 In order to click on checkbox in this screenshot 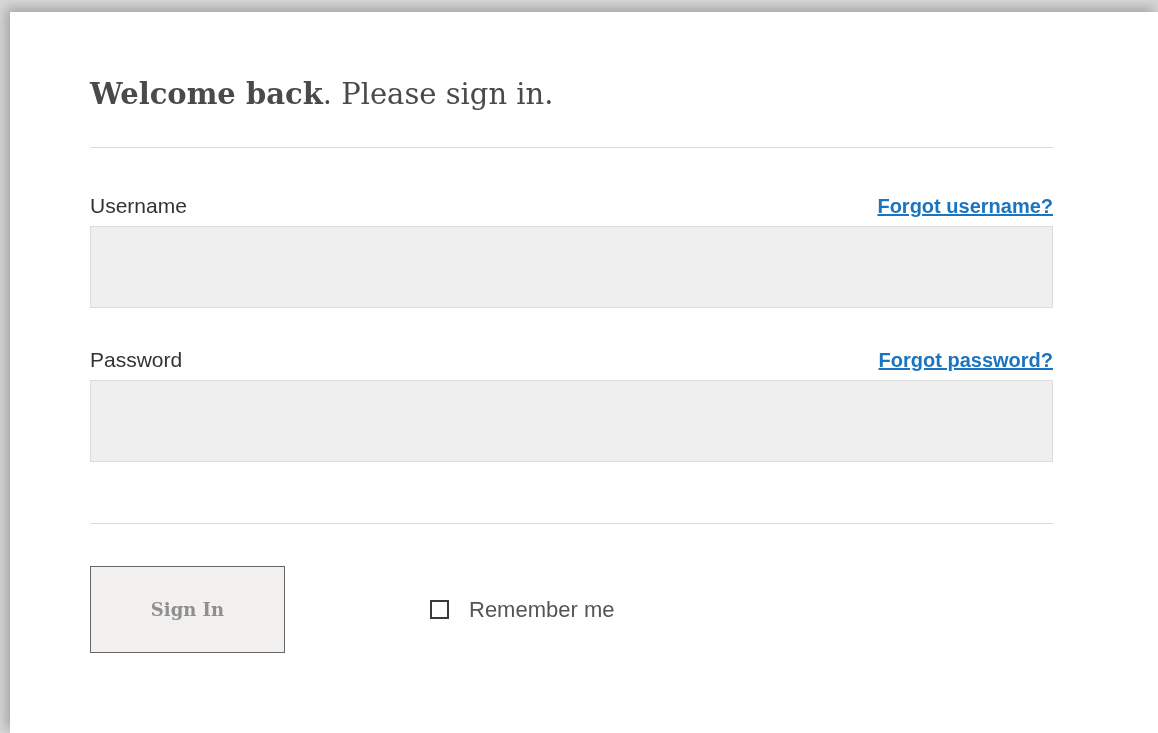, I will do `click(439, 609)`.